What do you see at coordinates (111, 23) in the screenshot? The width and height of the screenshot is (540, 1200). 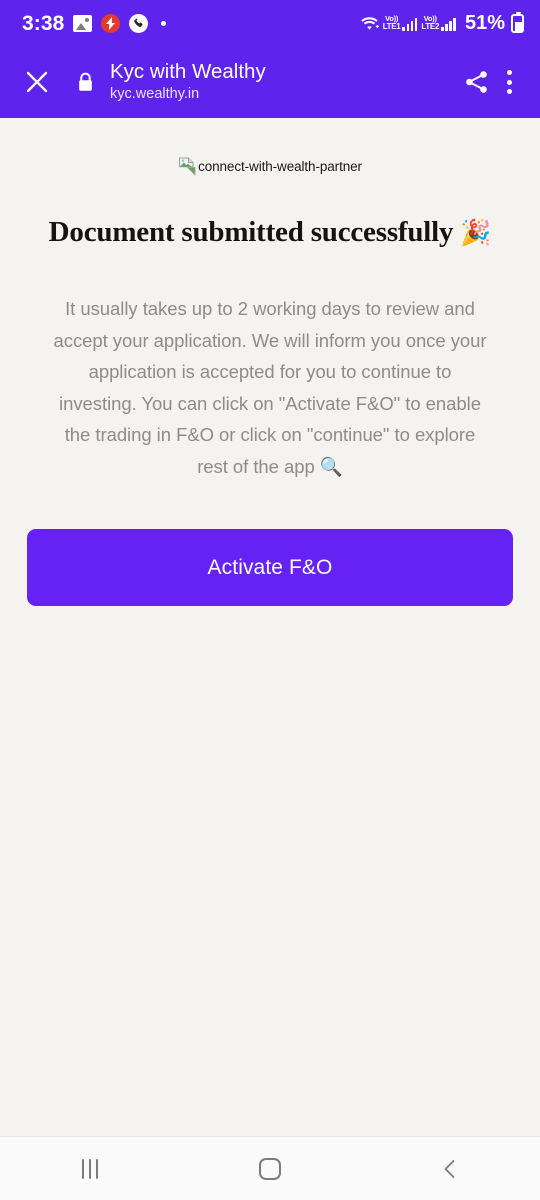 I see `flash-alert-icon` at bounding box center [111, 23].